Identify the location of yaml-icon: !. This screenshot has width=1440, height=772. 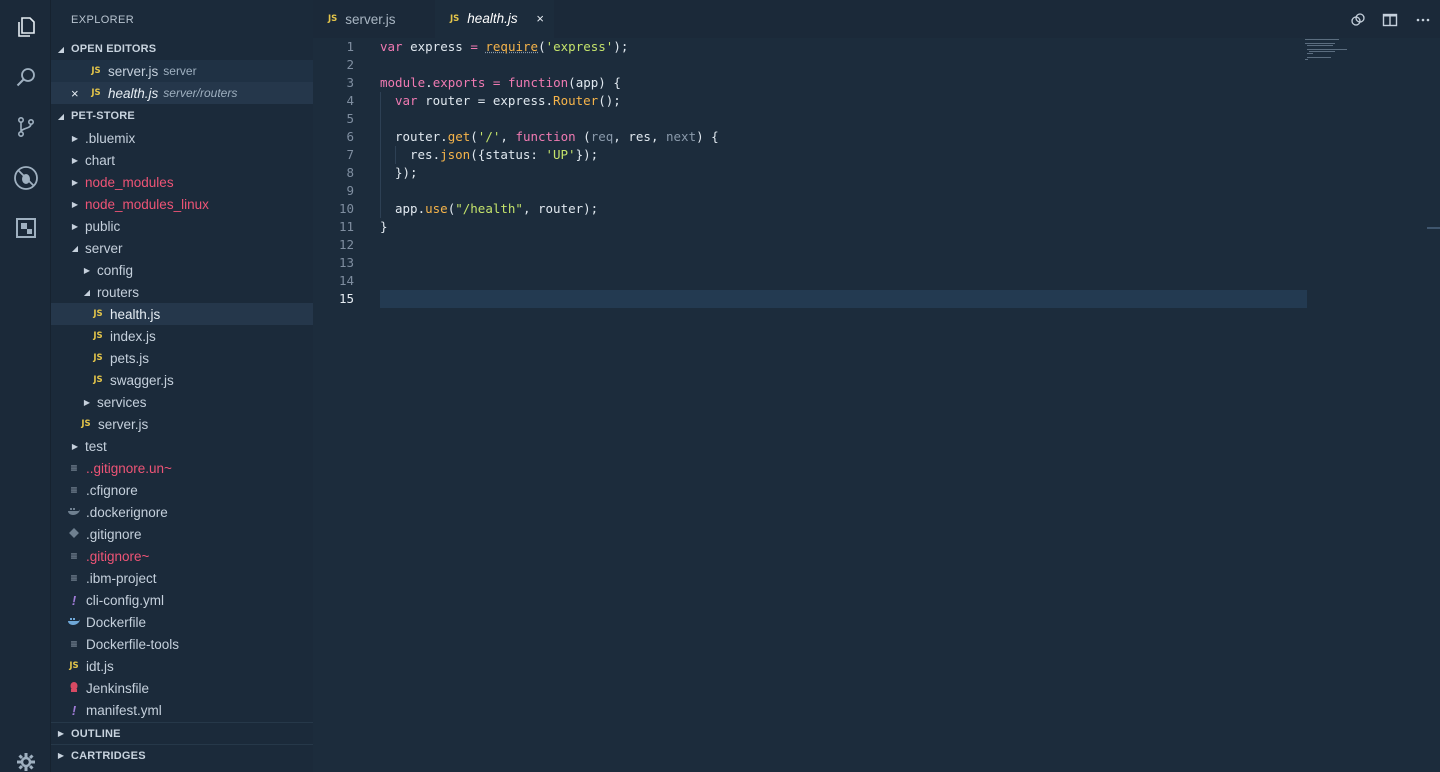
(74, 600).